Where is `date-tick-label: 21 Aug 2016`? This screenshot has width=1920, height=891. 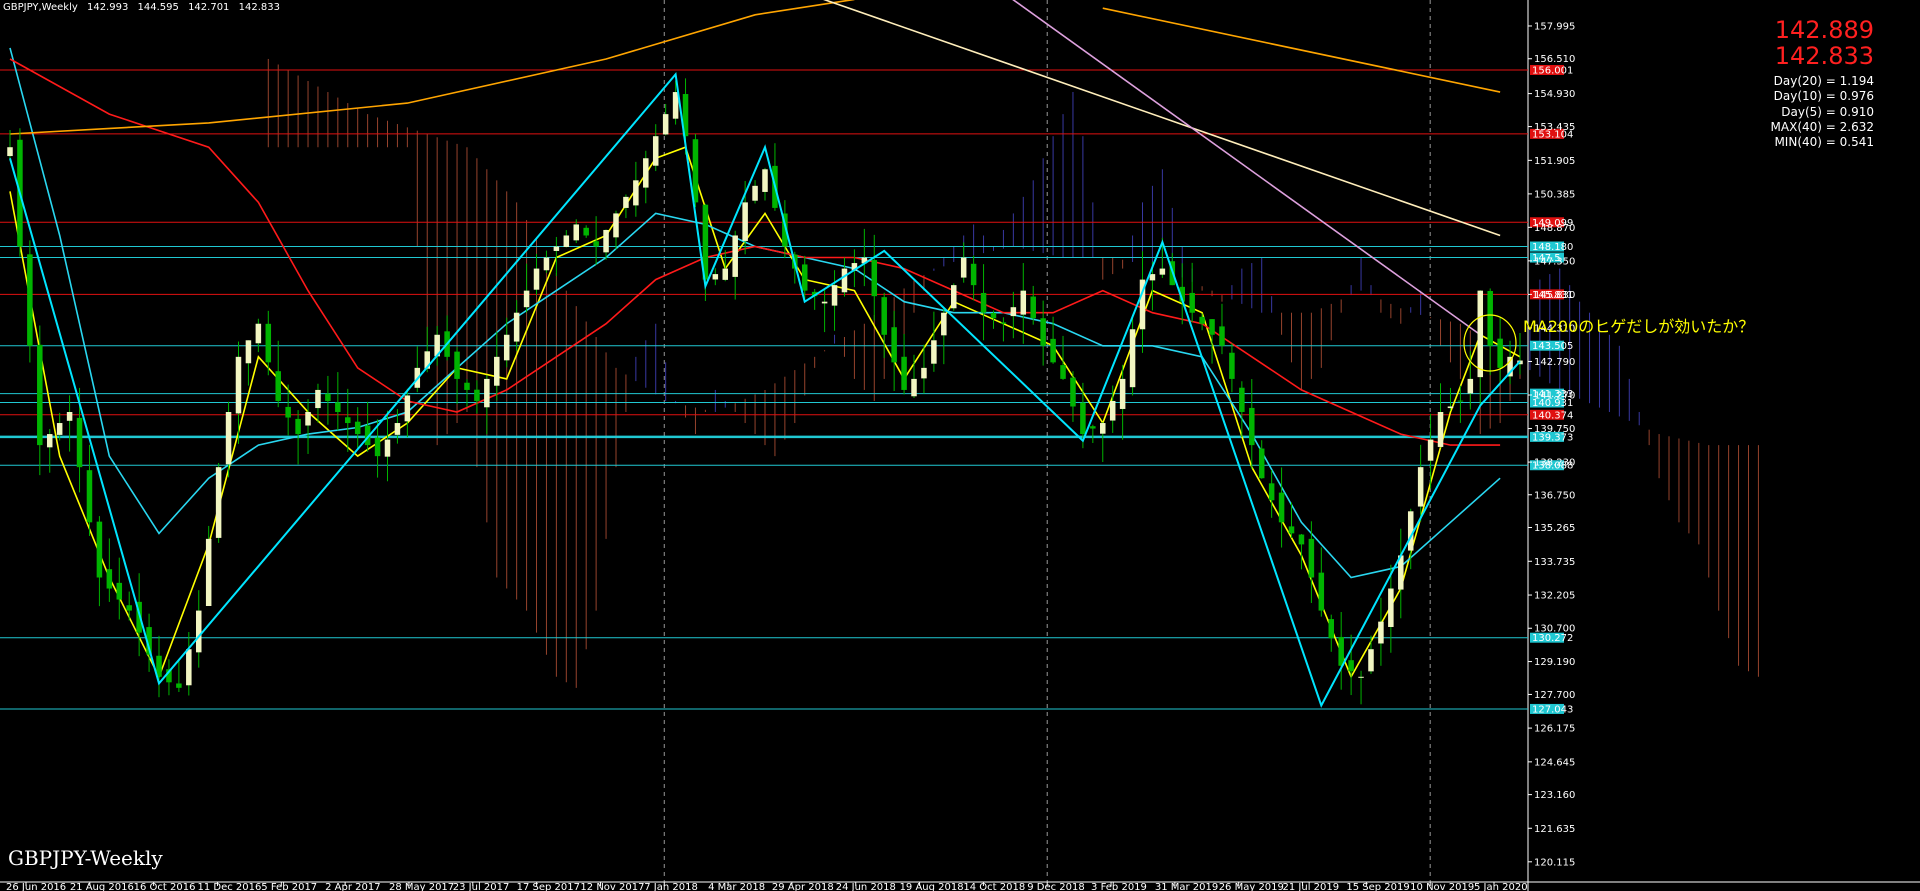
date-tick-label: 21 Aug 2016 is located at coordinates (102, 886).